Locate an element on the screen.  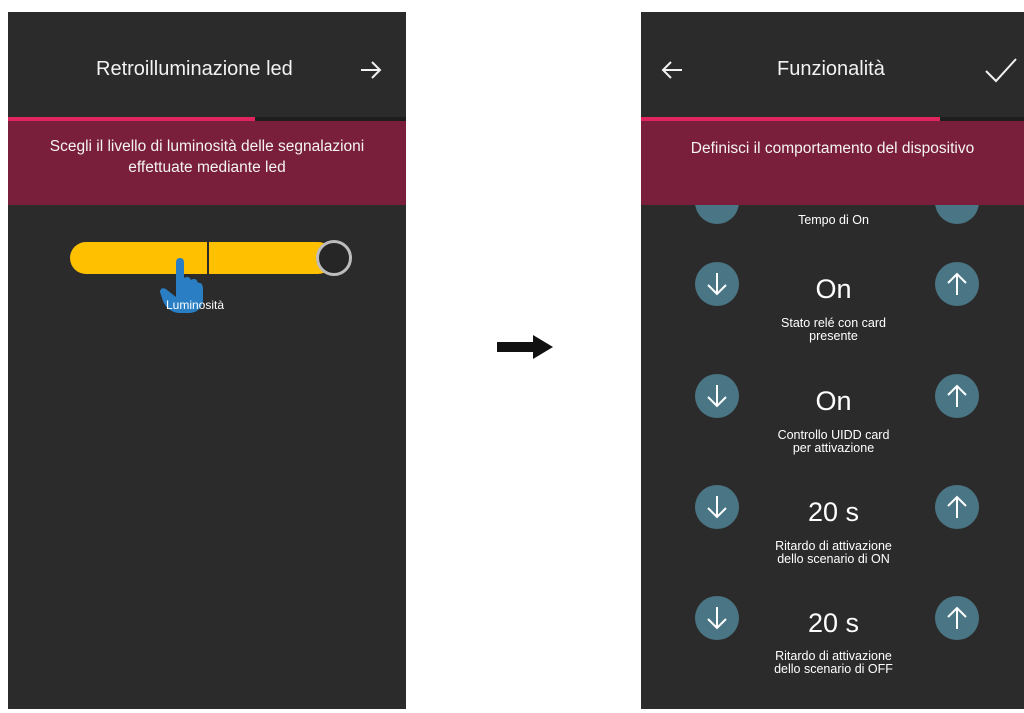
next-button is located at coordinates (371, 70).